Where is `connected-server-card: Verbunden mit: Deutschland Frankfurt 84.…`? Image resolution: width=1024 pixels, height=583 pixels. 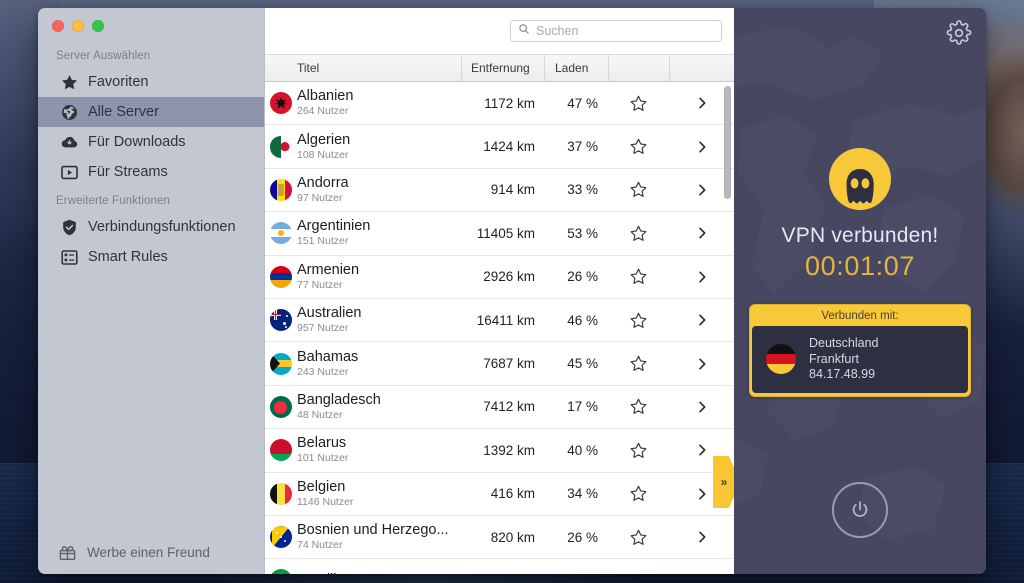 connected-server-card: Verbunden mit: Deutschland Frankfurt 84.… is located at coordinates (860, 350).